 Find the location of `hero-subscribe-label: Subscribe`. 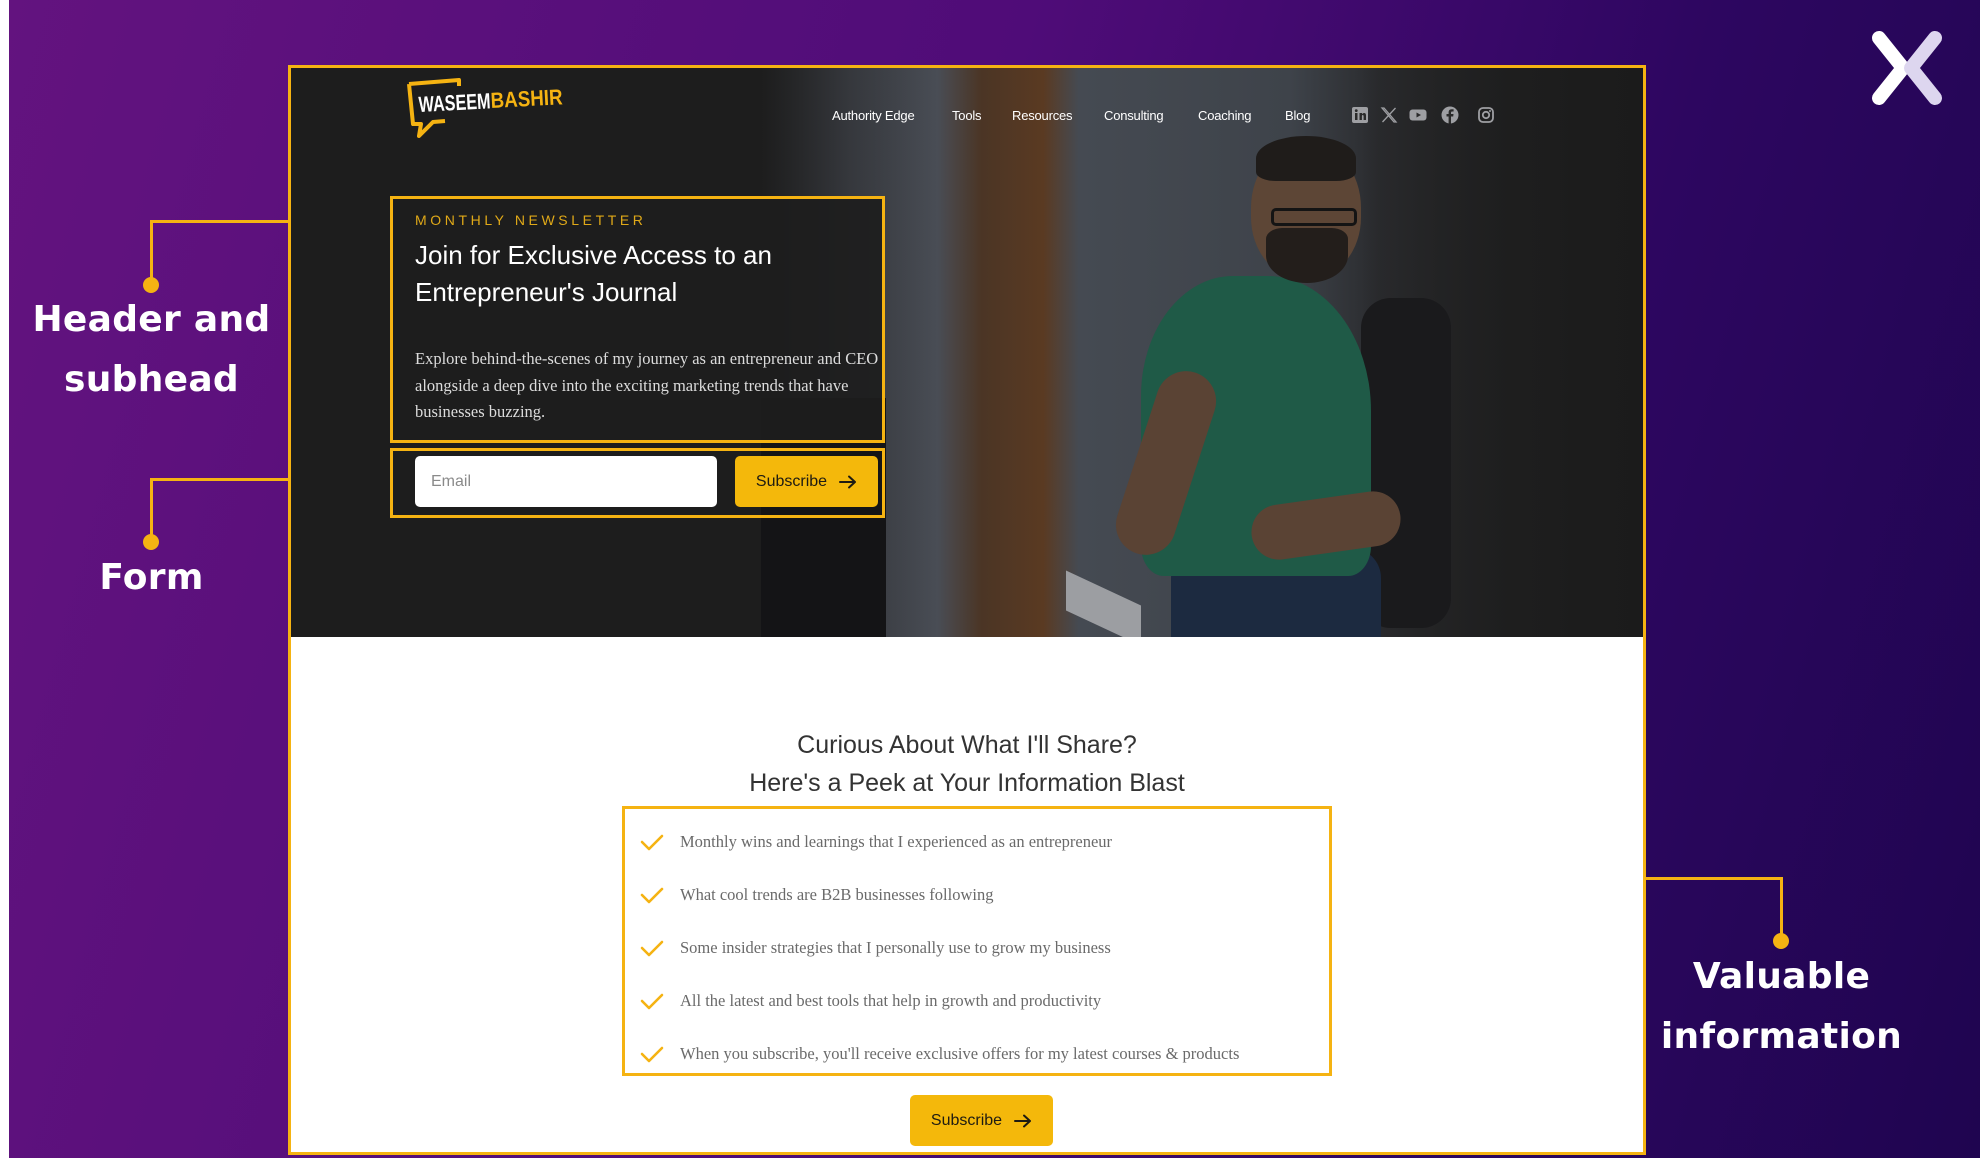

hero-subscribe-label: Subscribe is located at coordinates (791, 481).